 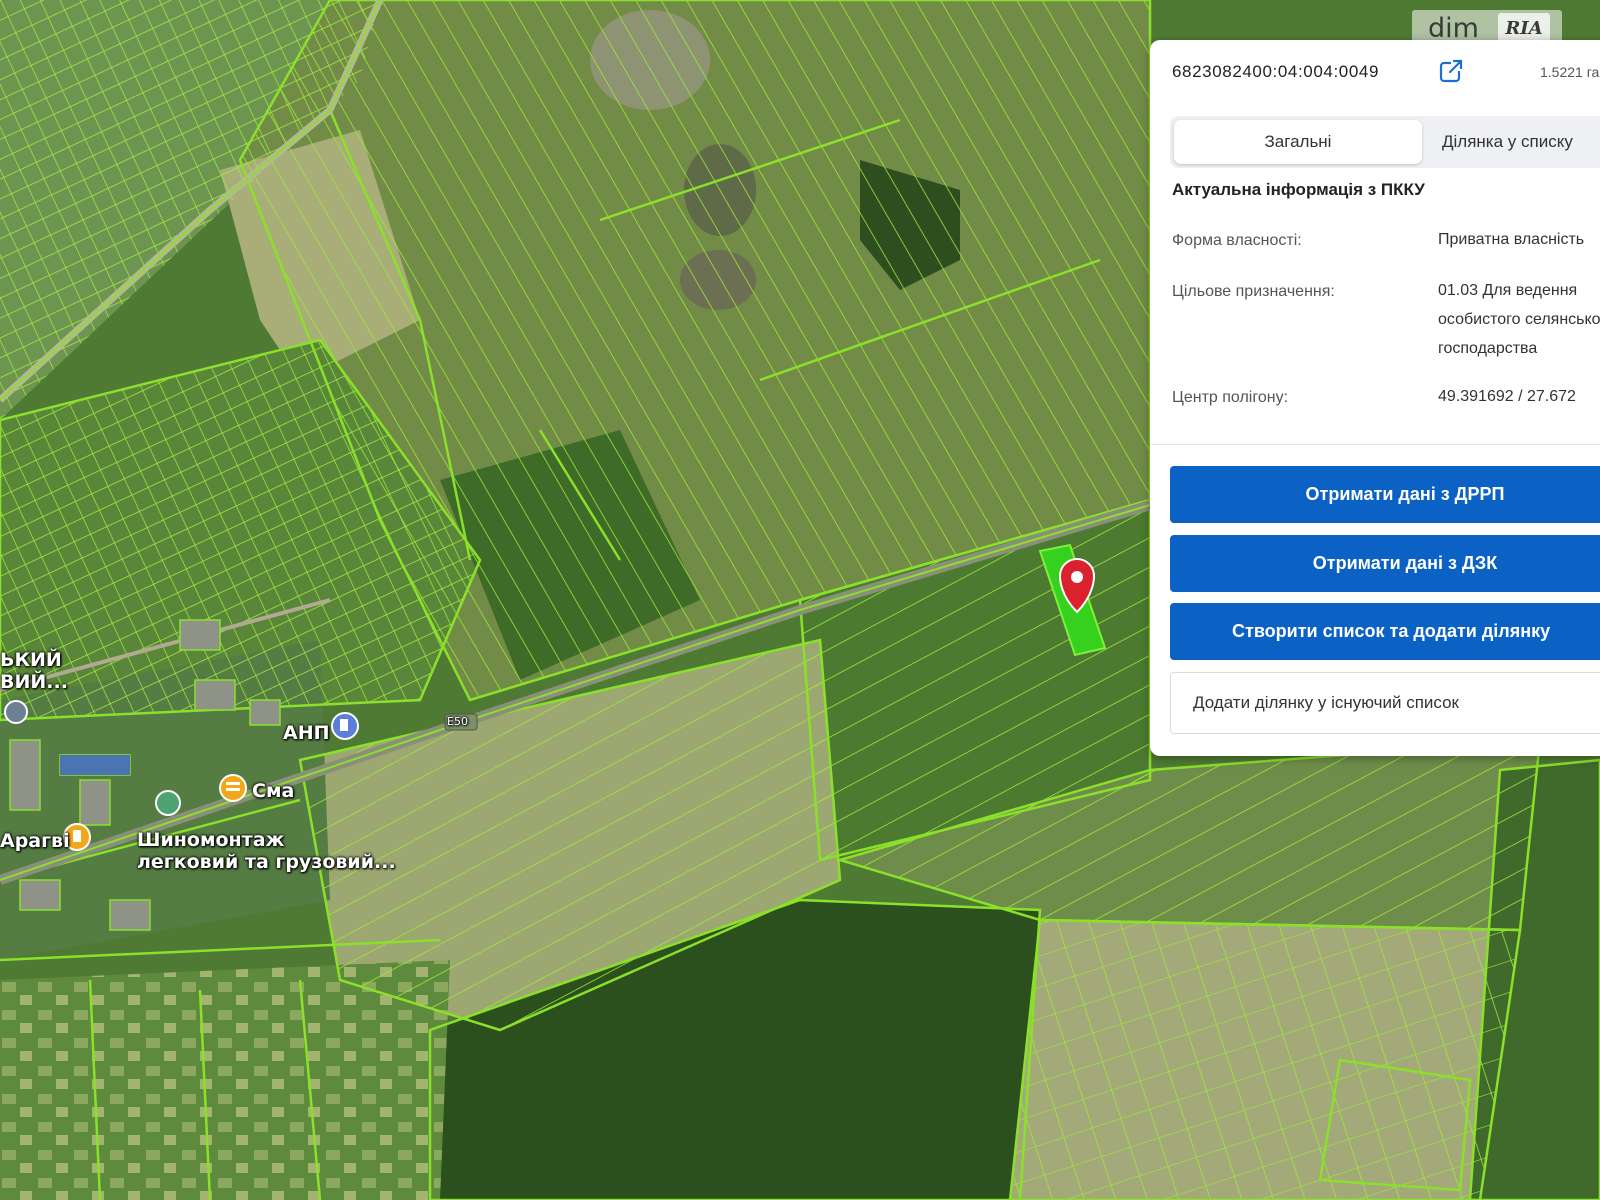 What do you see at coordinates (1298, 142) in the screenshot?
I see `tab-general: Загальні` at bounding box center [1298, 142].